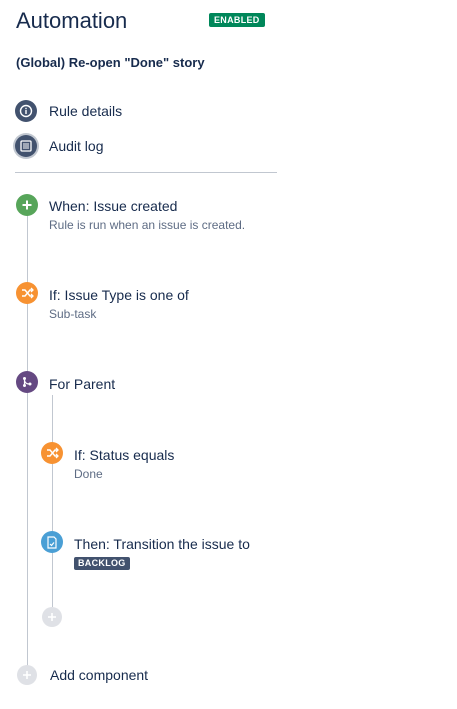 The width and height of the screenshot is (457, 709). I want to click on info-icon, so click(26, 111).